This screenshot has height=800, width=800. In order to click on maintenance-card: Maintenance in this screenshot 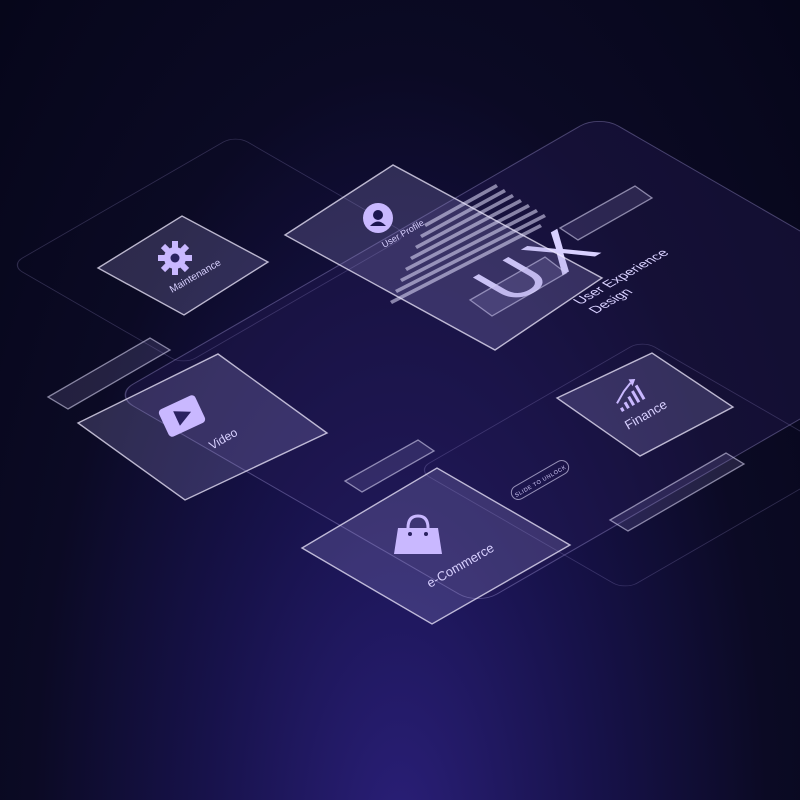, I will do `click(183, 265)`.